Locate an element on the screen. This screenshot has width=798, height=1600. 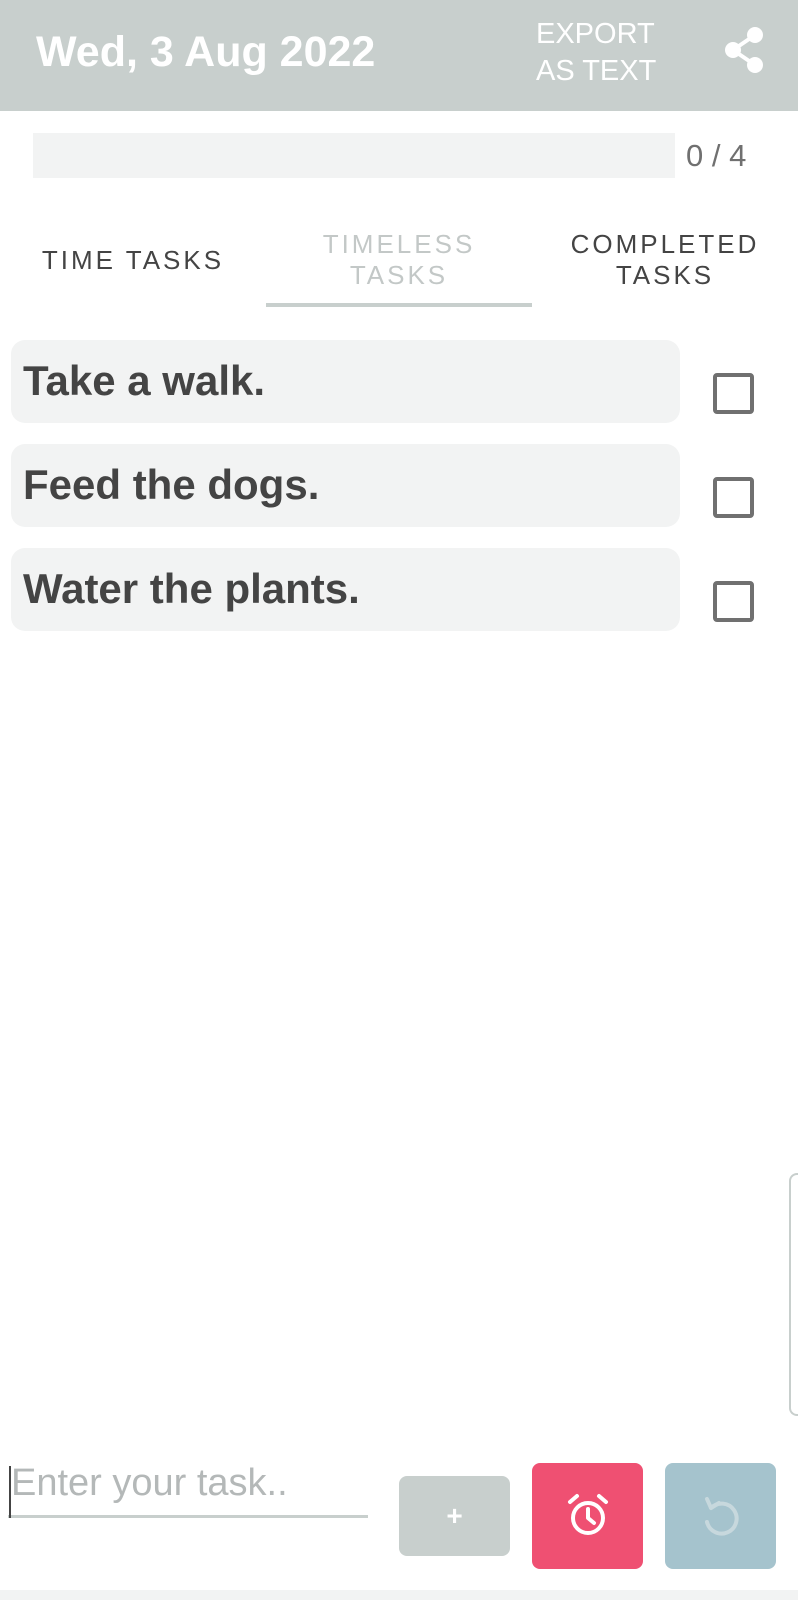
list-item: Feed the dogs. is located at coordinates (399, 496).